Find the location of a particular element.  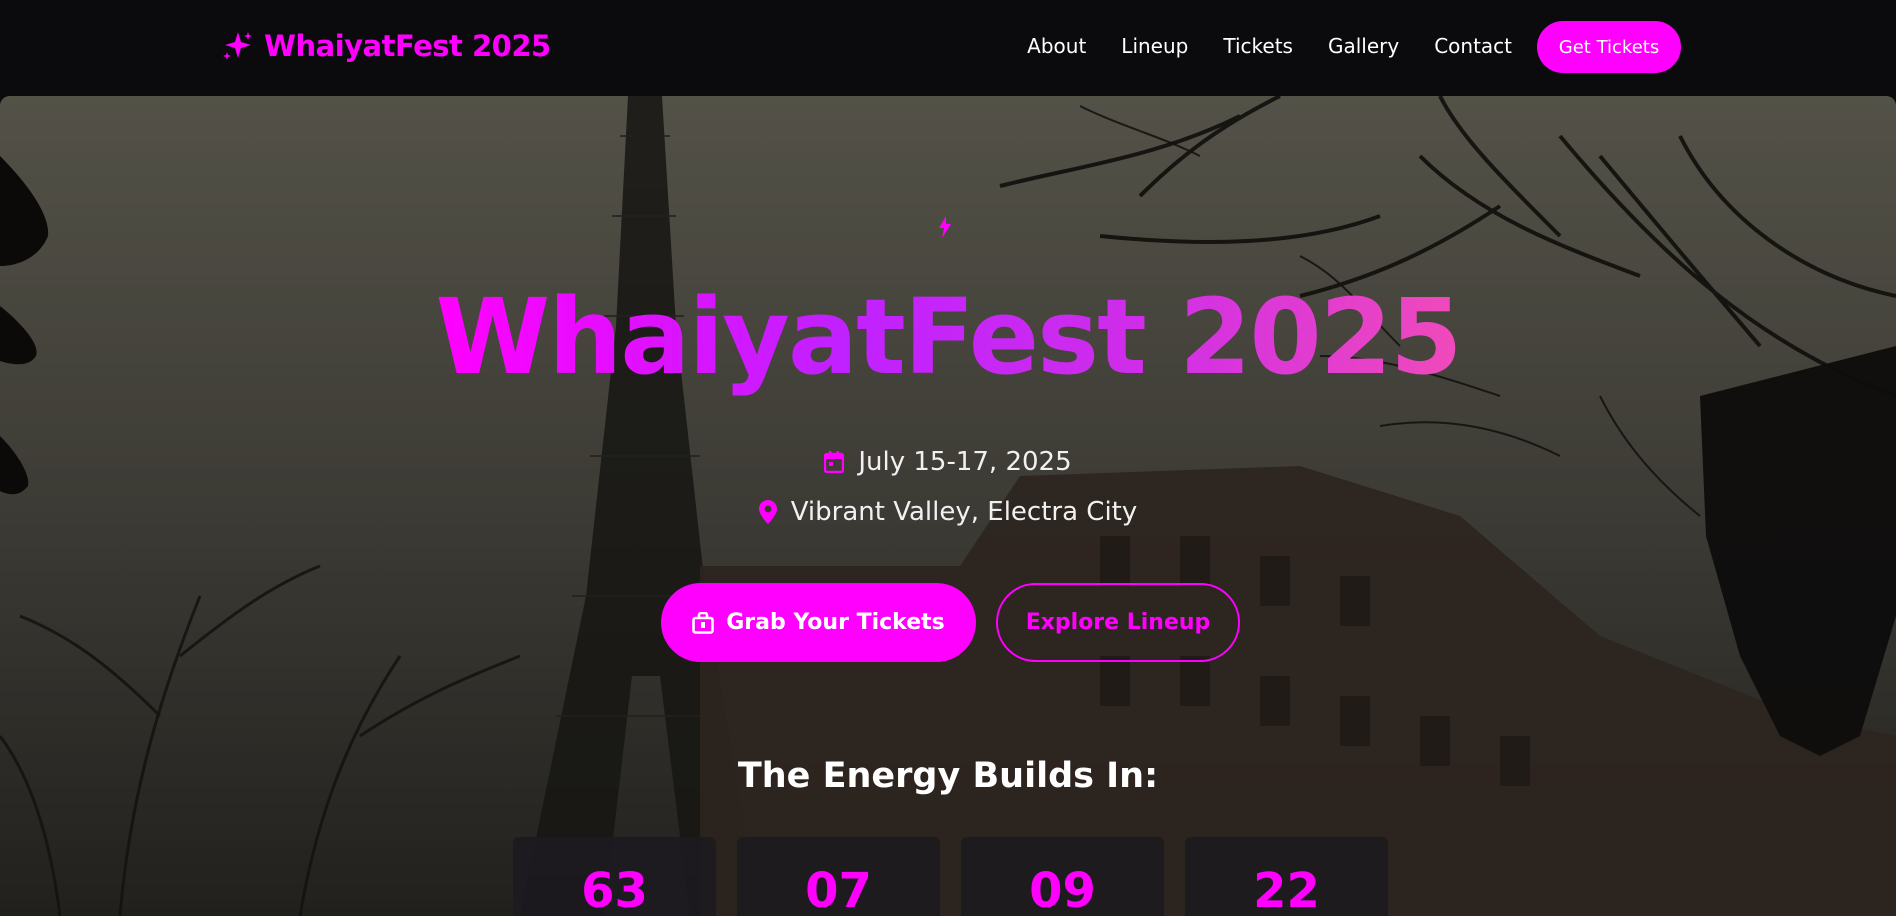

get-tickets-button: Get Tickets is located at coordinates (1609, 47).